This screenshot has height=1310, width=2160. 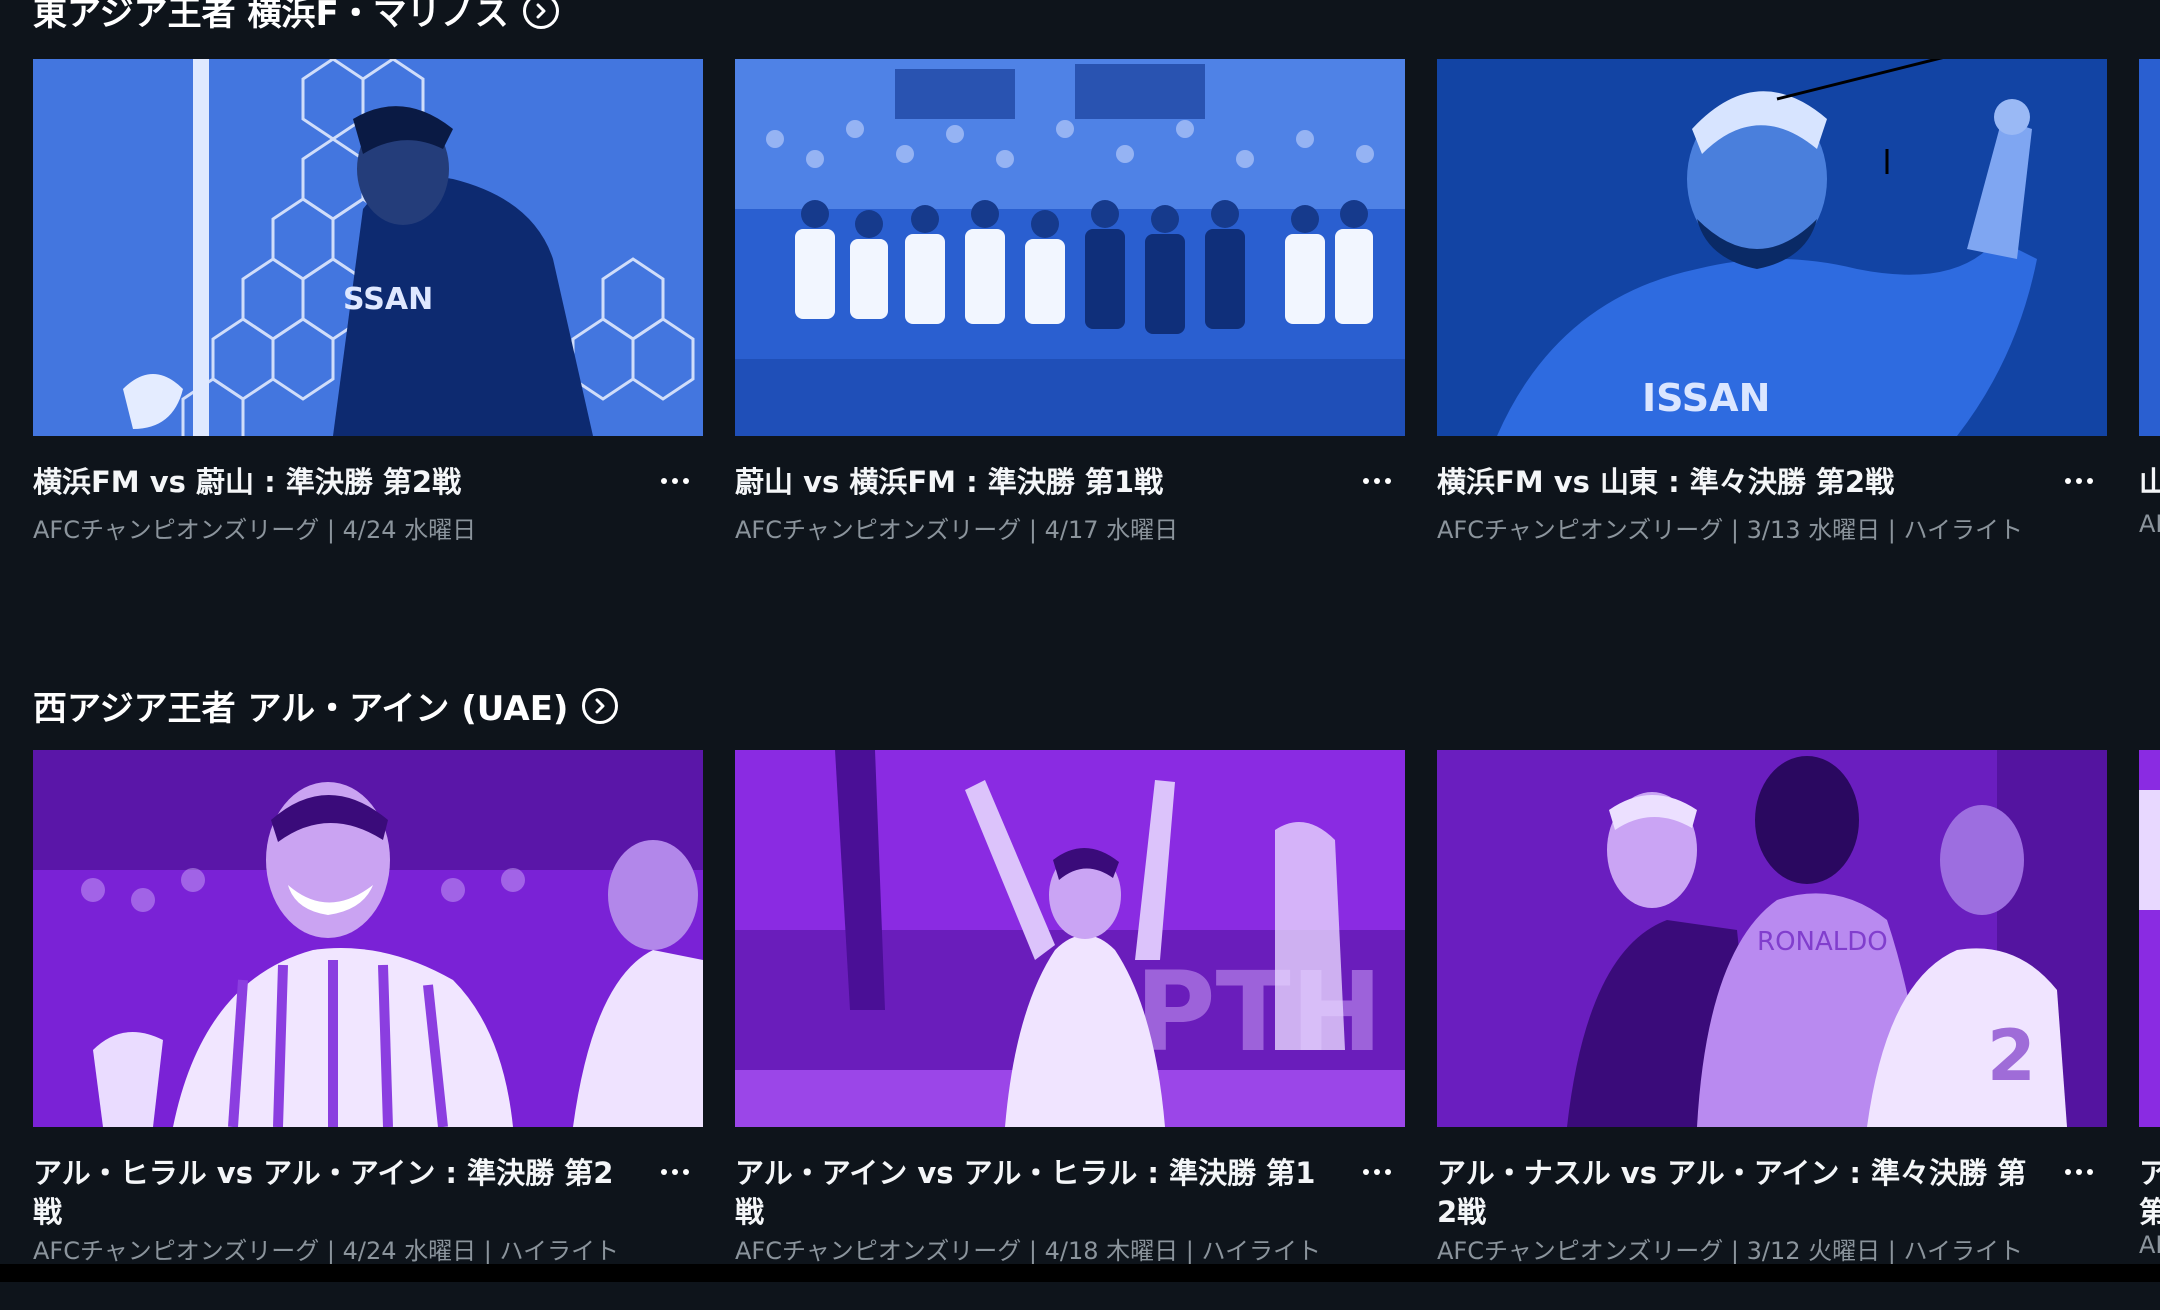 I want to click on svg-text: SSAN, so click(x=388, y=299).